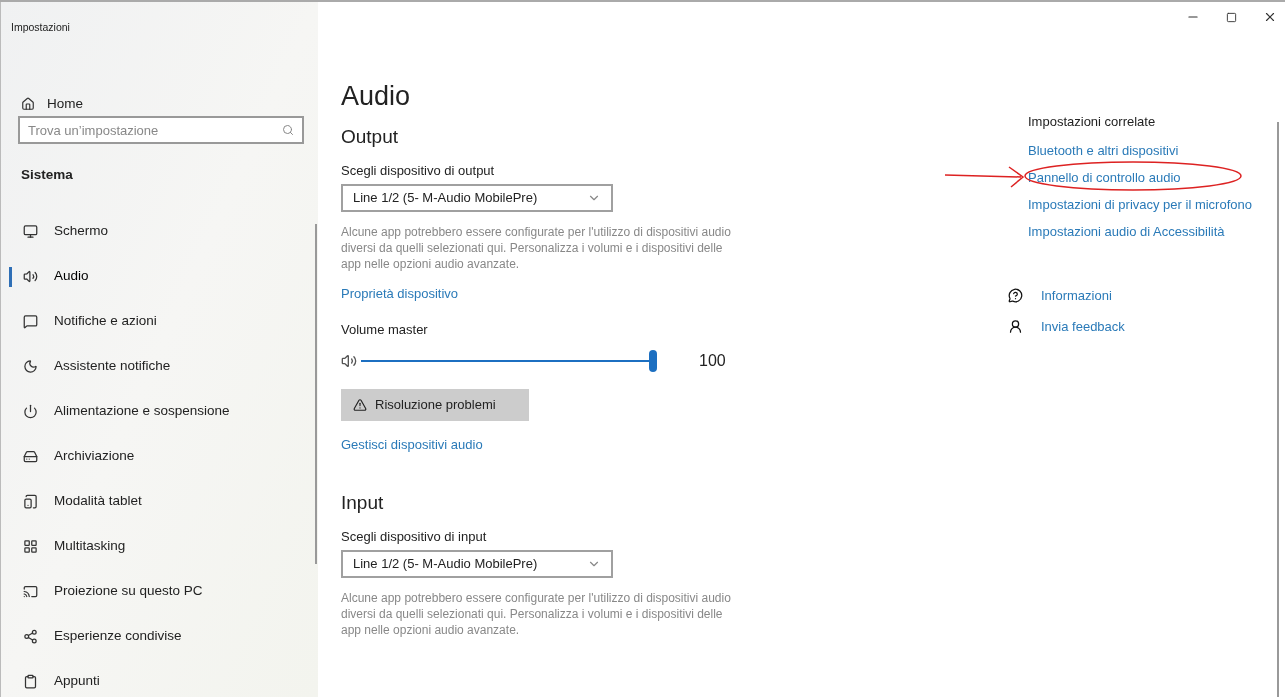 Image resolution: width=1285 pixels, height=697 pixels. I want to click on search-icon, so click(288, 130).